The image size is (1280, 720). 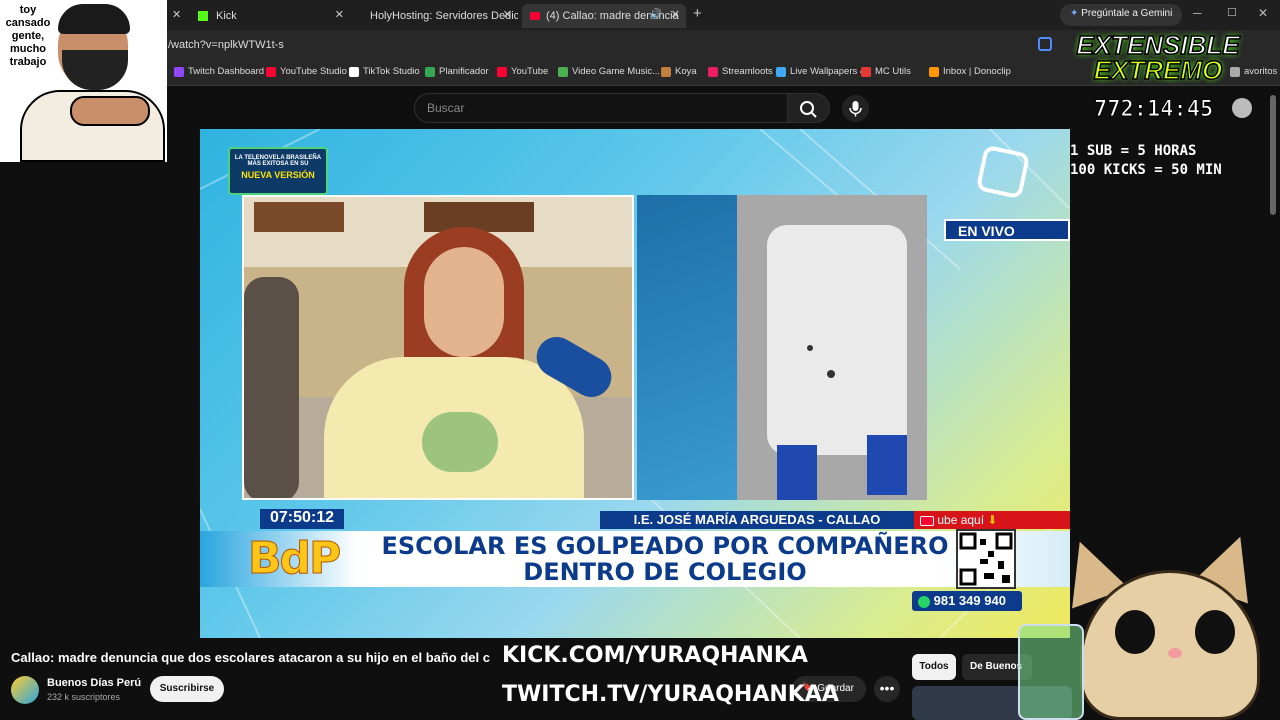 What do you see at coordinates (961, 520) in the screenshot?
I see `subscribe-cta-text: ube aquí` at bounding box center [961, 520].